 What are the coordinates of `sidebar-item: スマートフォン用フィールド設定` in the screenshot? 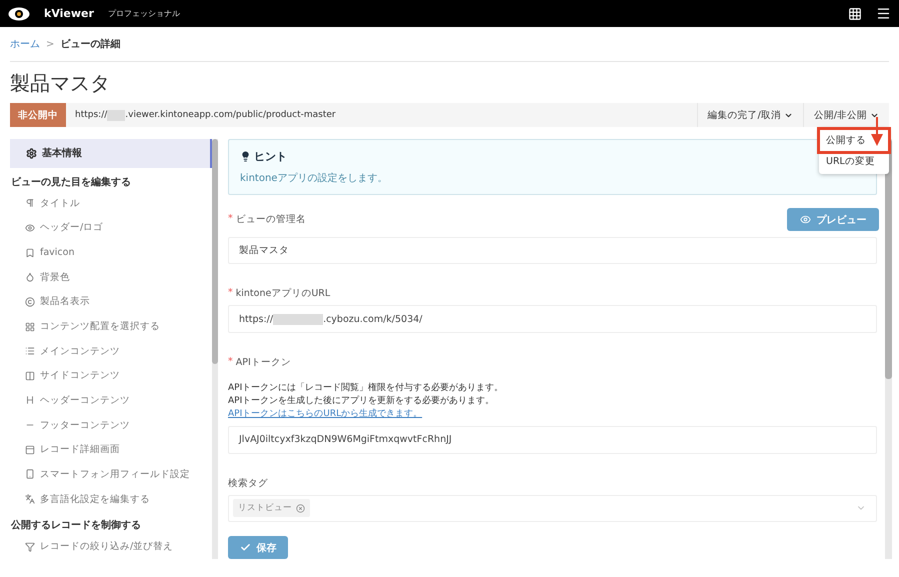 It's located at (111, 474).